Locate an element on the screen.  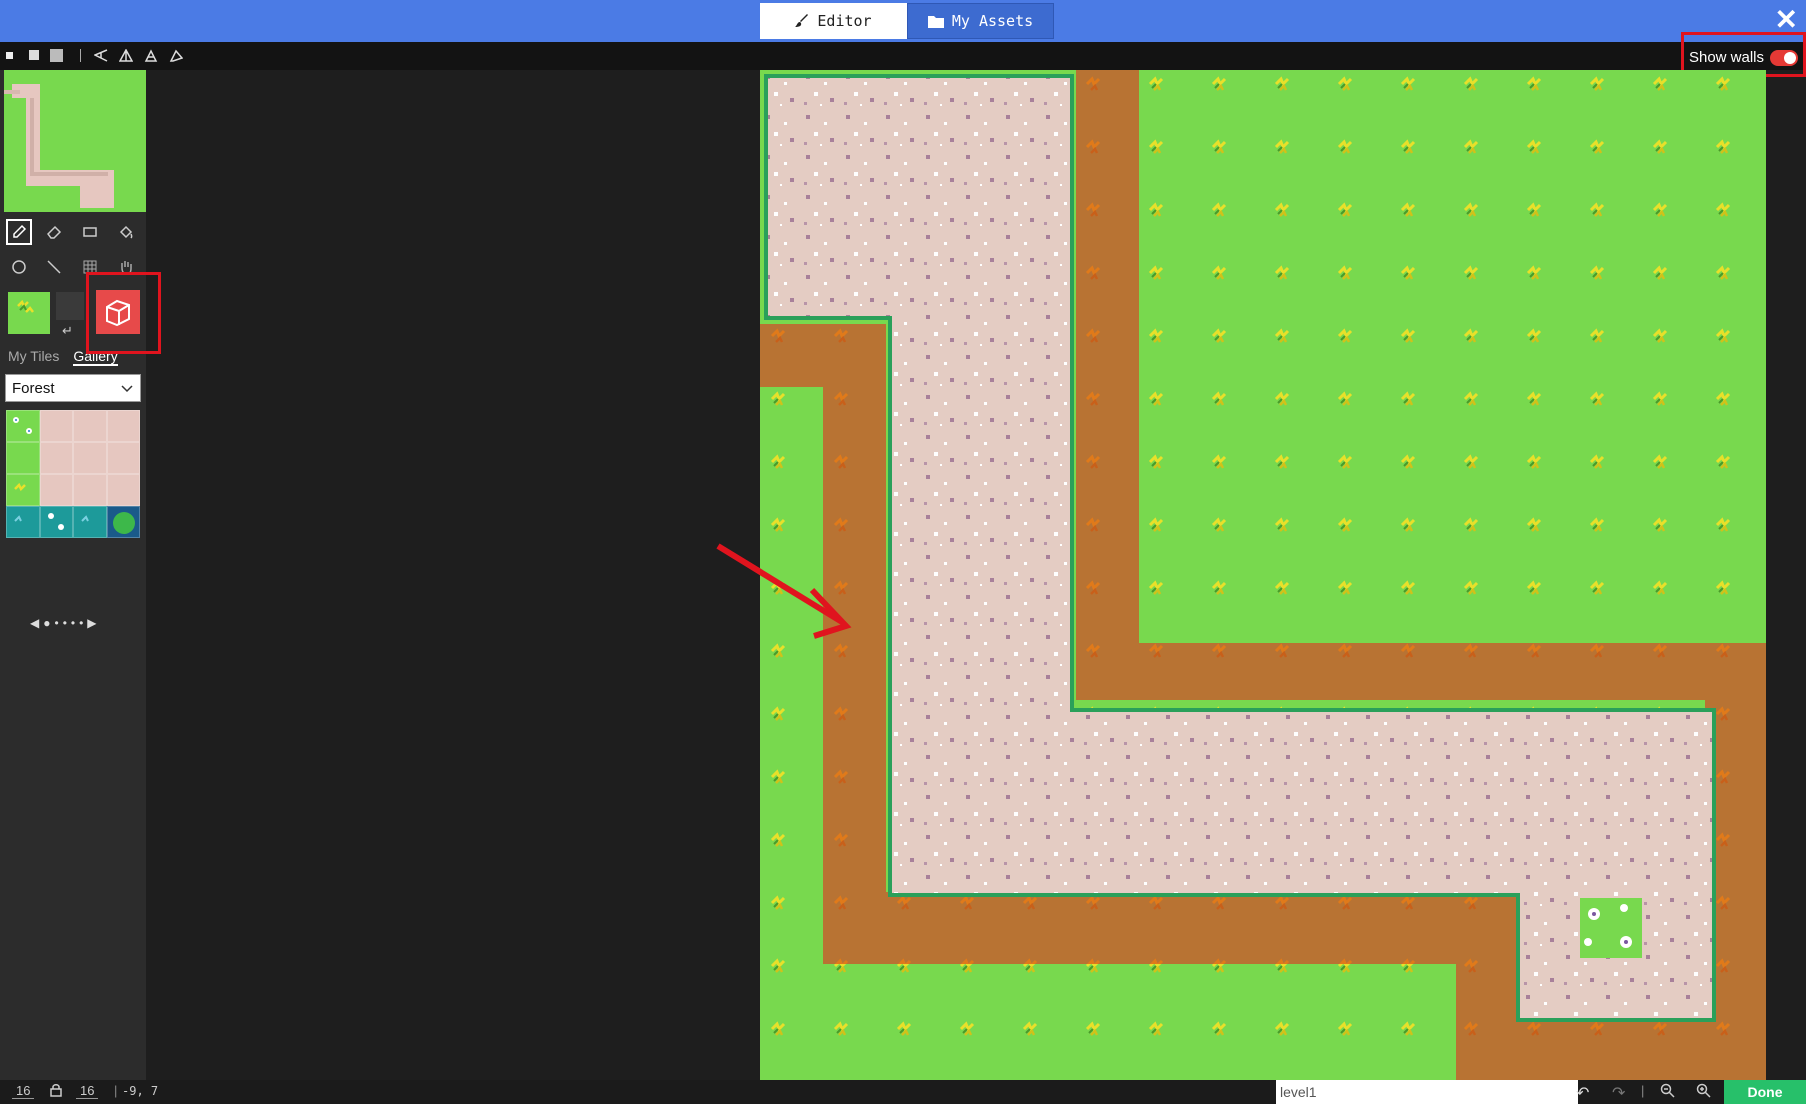
small-dot-icon is located at coordinates (9, 55).